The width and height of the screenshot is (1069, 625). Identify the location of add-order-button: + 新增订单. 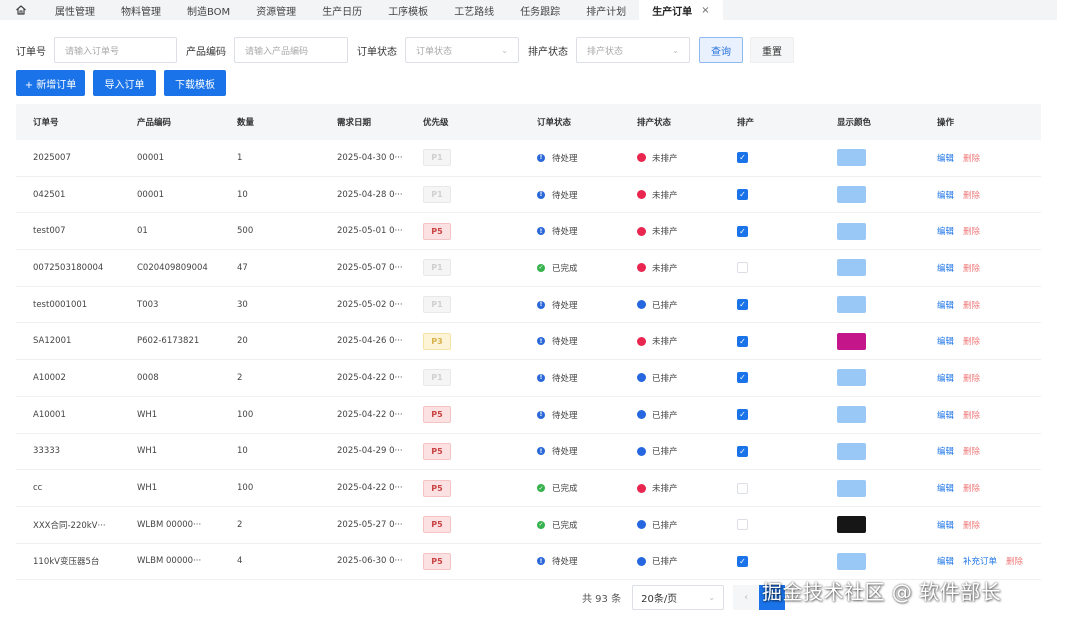
(50, 83).